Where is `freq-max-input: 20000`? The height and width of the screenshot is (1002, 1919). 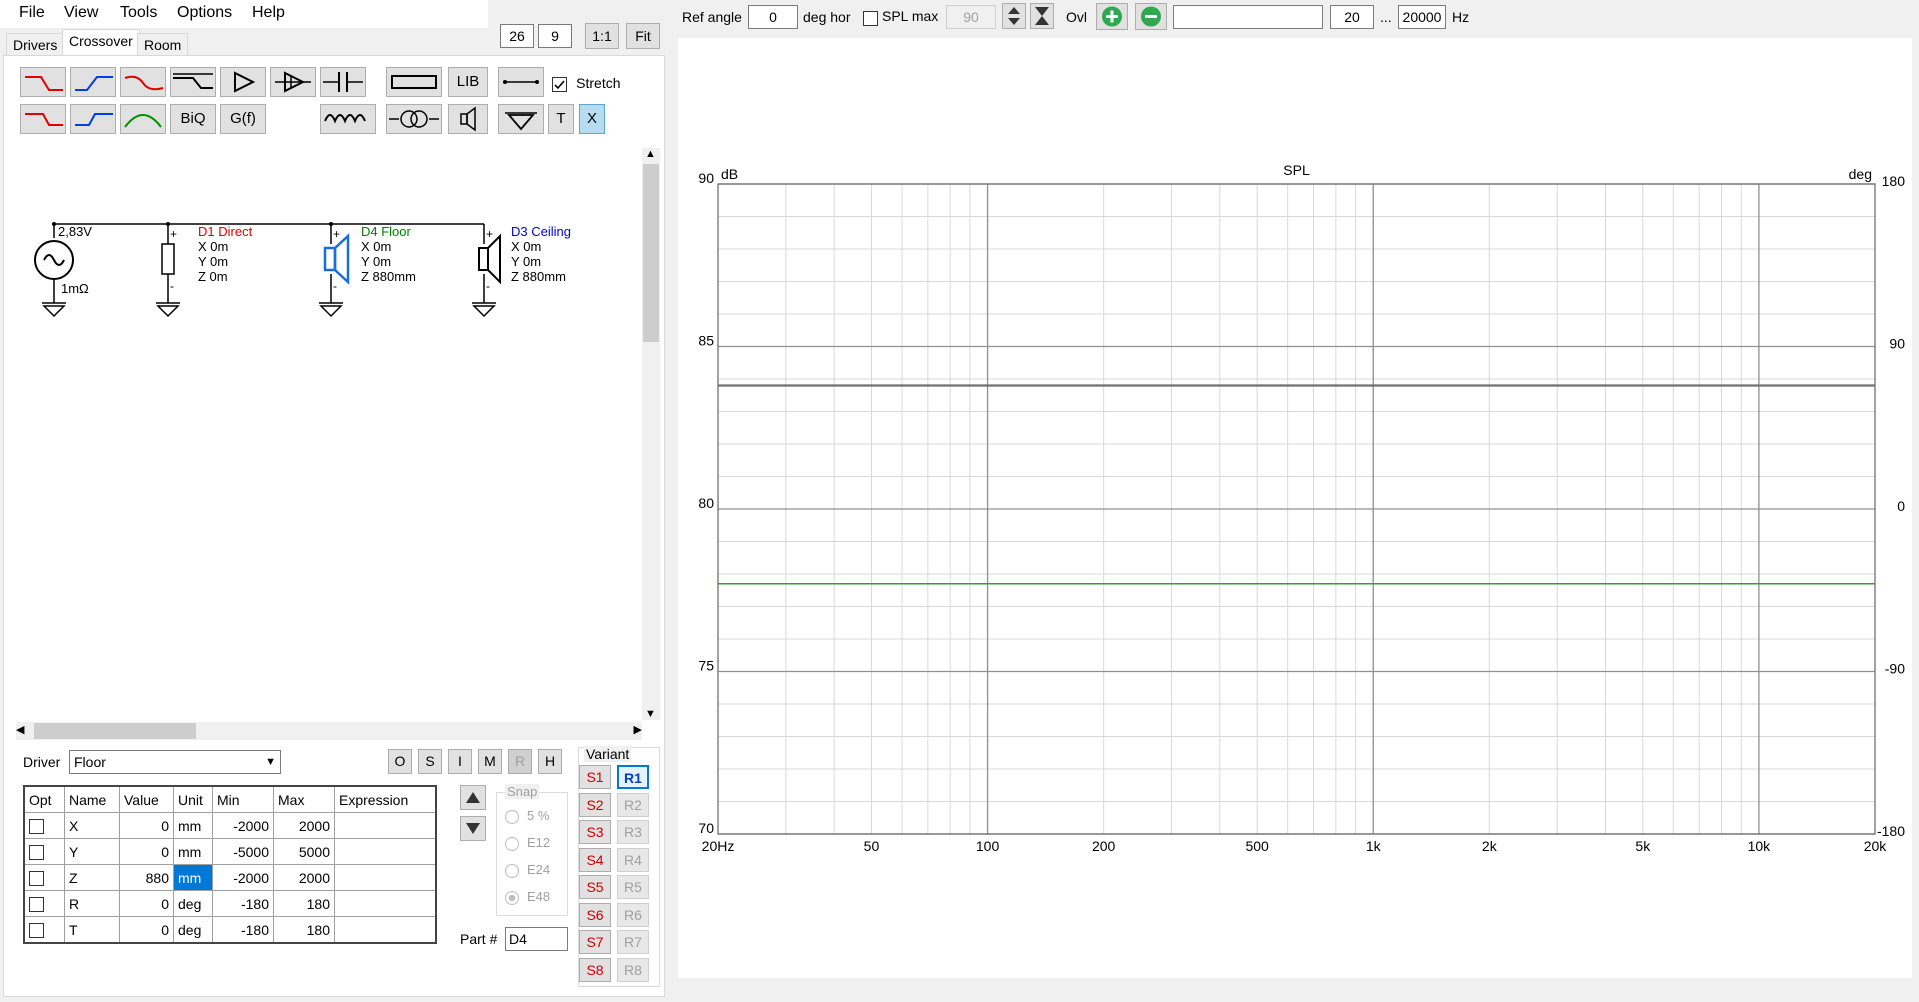 freq-max-input: 20000 is located at coordinates (1422, 17).